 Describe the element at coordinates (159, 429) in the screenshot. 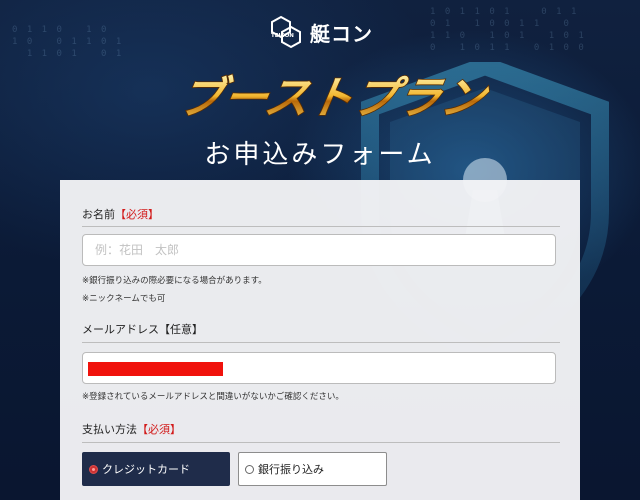

I see `payment-required-tag: 【必須】` at that location.